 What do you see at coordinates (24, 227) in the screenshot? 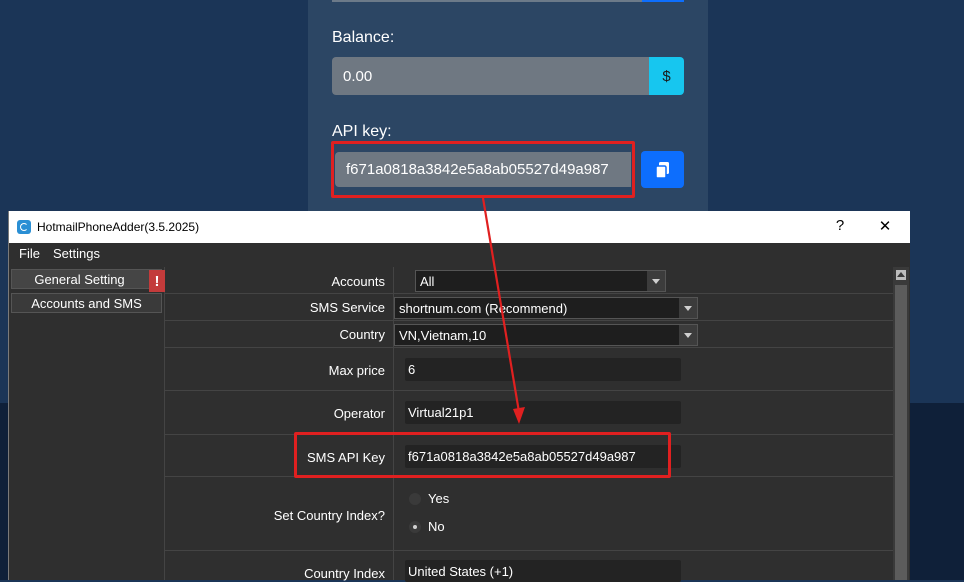
I see `app-icon` at bounding box center [24, 227].